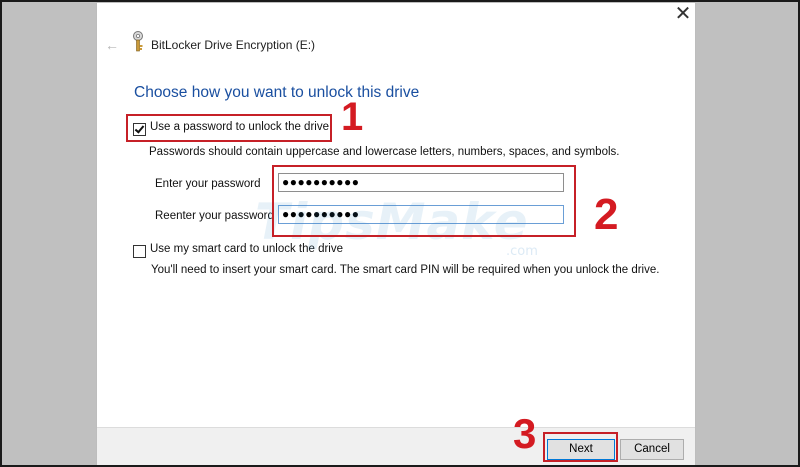 The width and height of the screenshot is (800, 467). Describe the element at coordinates (233, 45) in the screenshot. I see `window-title: BitLocker Drive Encryption (E:)` at that location.